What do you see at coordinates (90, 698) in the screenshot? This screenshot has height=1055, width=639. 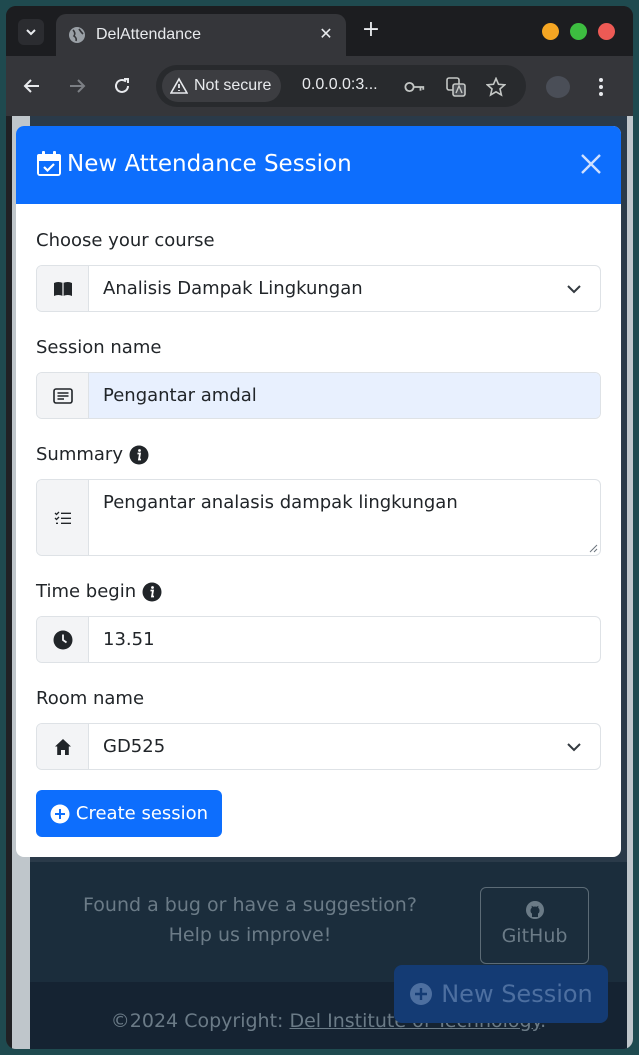 I see `room-label: Room name` at bounding box center [90, 698].